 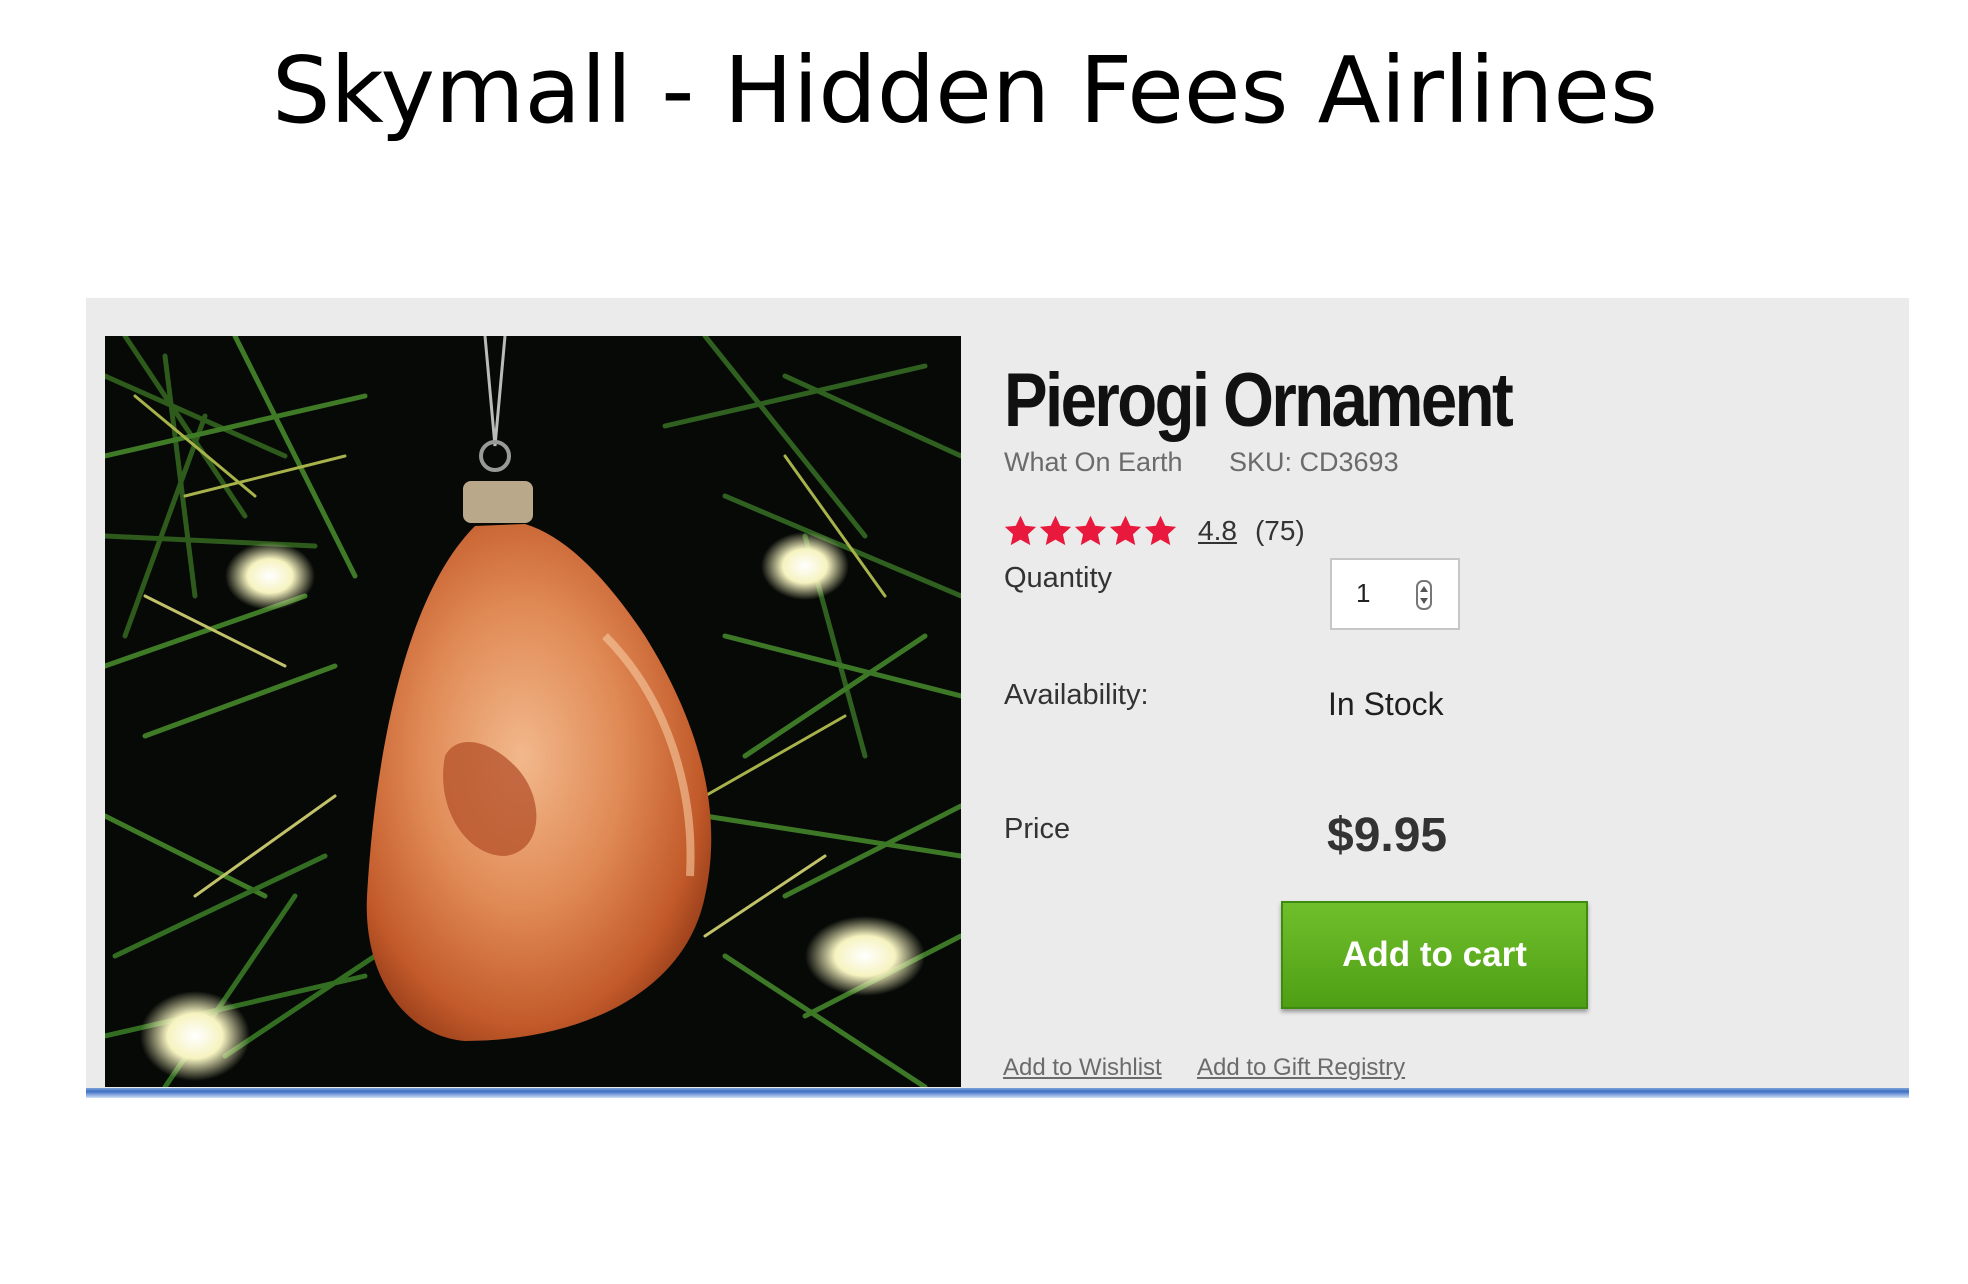 What do you see at coordinates (1434, 955) in the screenshot?
I see `add-to-cart-button: Add to cart` at bounding box center [1434, 955].